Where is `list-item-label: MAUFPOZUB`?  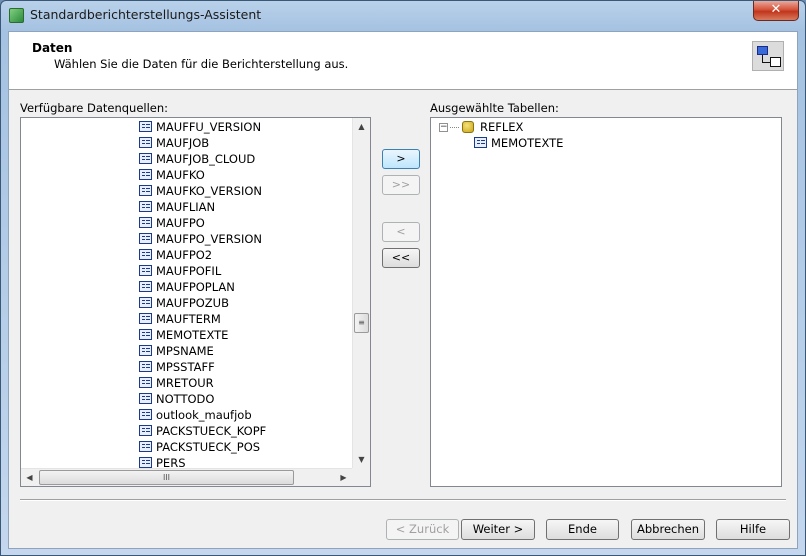
list-item-label: MAUFPOZUB is located at coordinates (192, 303).